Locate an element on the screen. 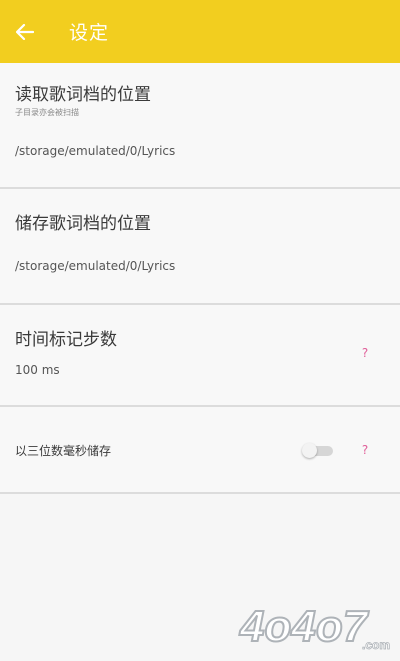  setting-title: 以三位数毫秒储存 is located at coordinates (63, 451).